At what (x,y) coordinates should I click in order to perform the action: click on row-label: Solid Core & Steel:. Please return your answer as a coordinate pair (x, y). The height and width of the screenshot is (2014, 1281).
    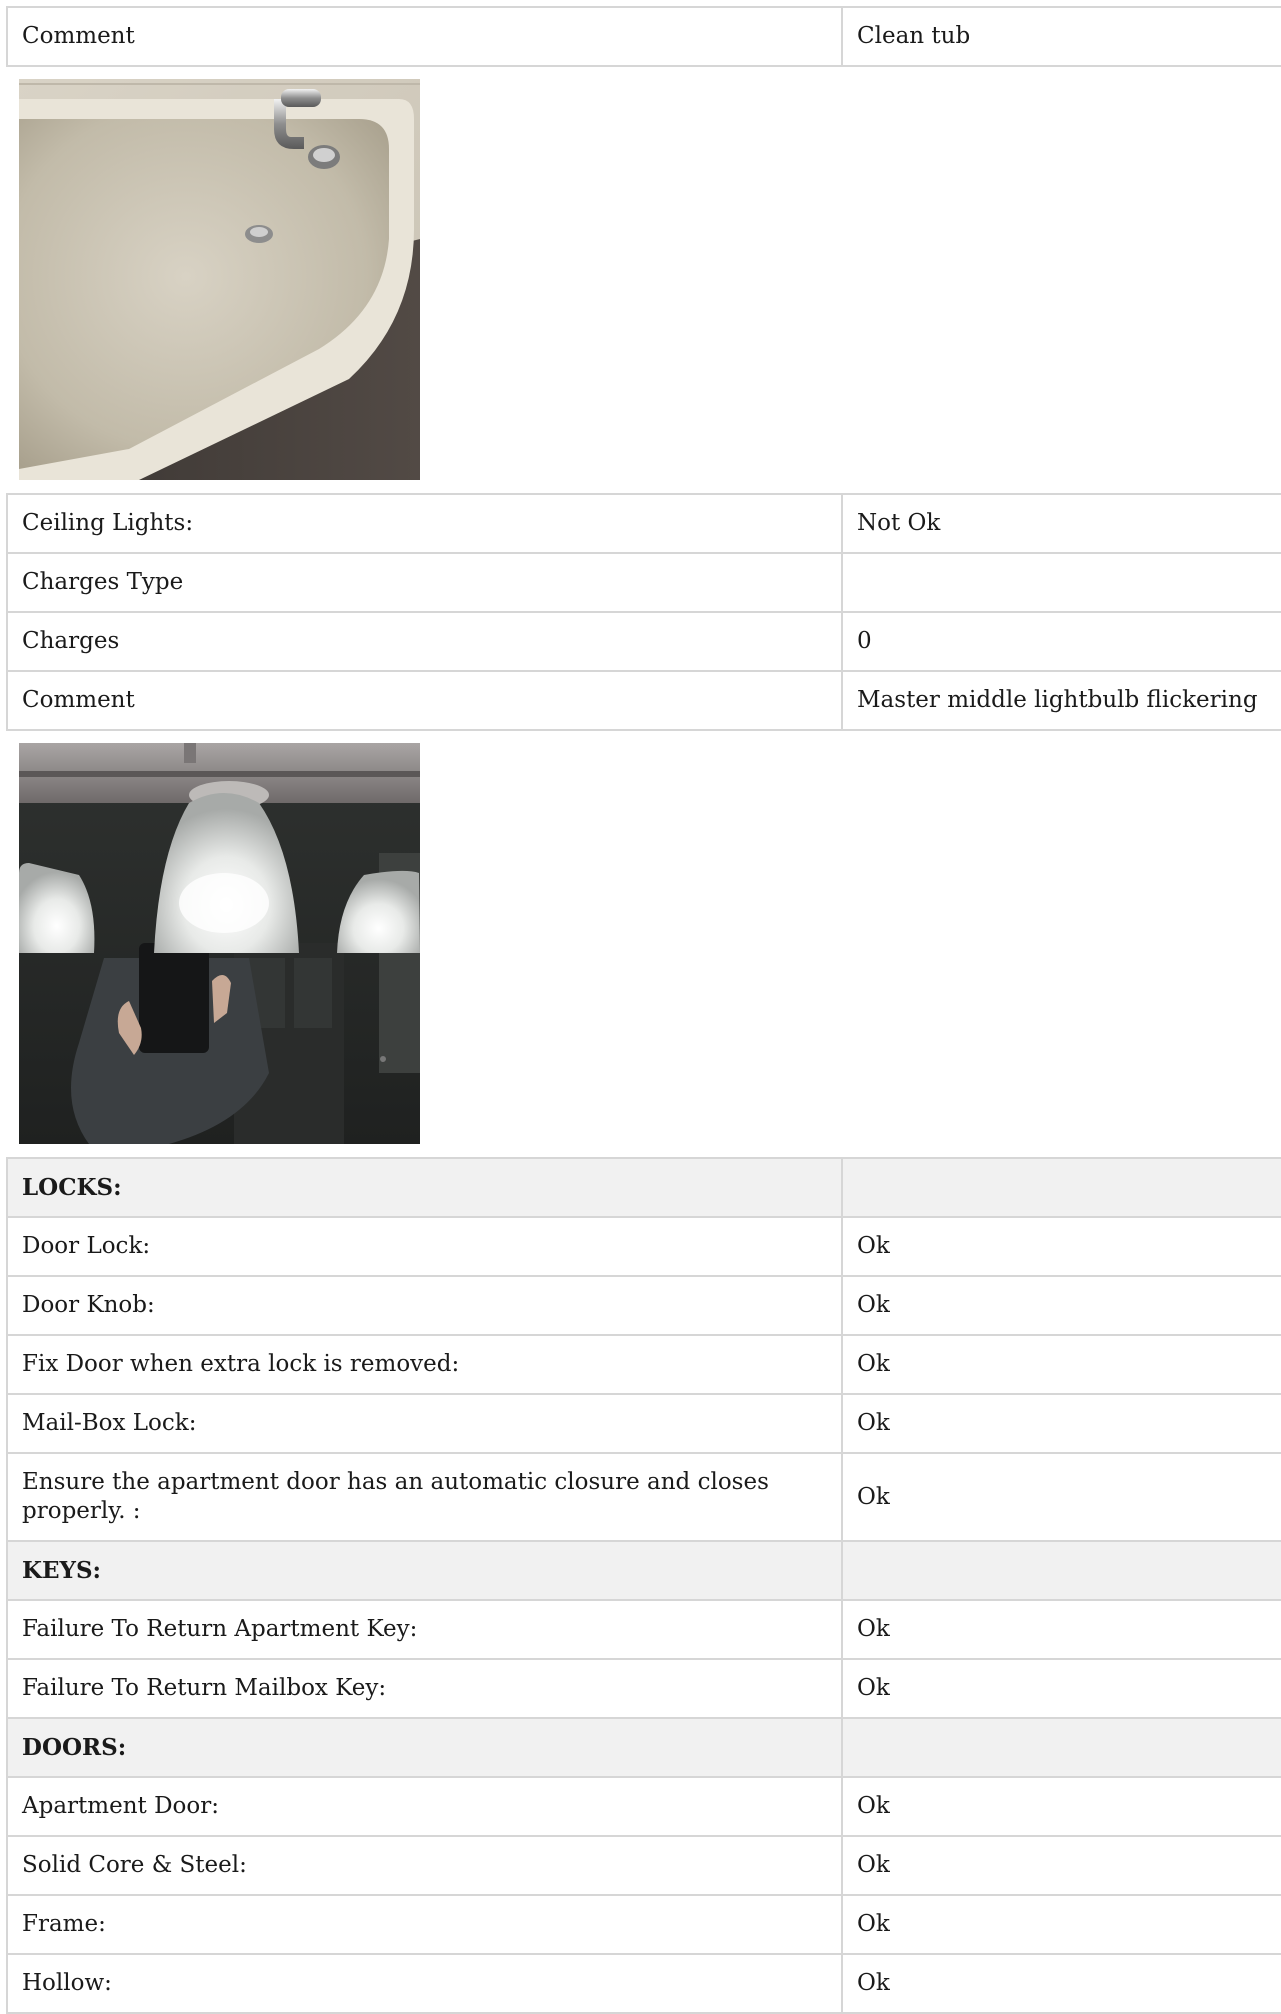
    Looking at the image, I should click on (424, 1865).